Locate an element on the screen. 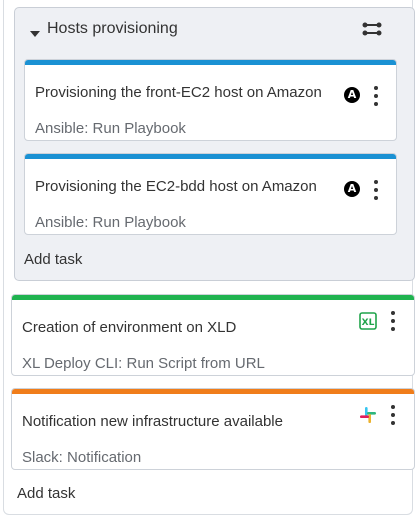 The height and width of the screenshot is (518, 418). xl-deploy-icon: XL is located at coordinates (368, 321).